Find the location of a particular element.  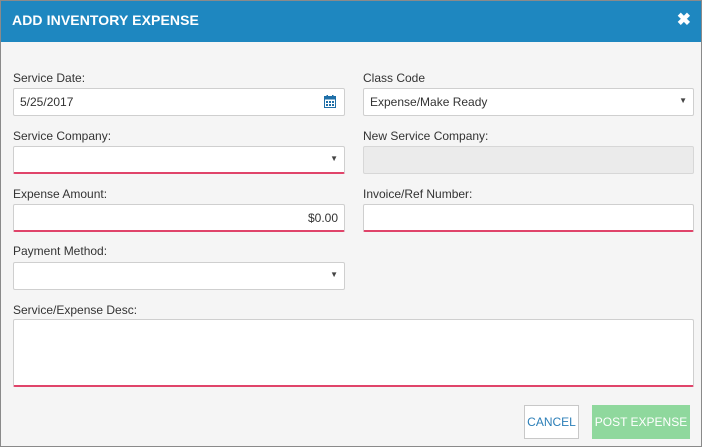

dialog-header: ADD INVENTORY EXPENSE ✖ is located at coordinates (351, 21).